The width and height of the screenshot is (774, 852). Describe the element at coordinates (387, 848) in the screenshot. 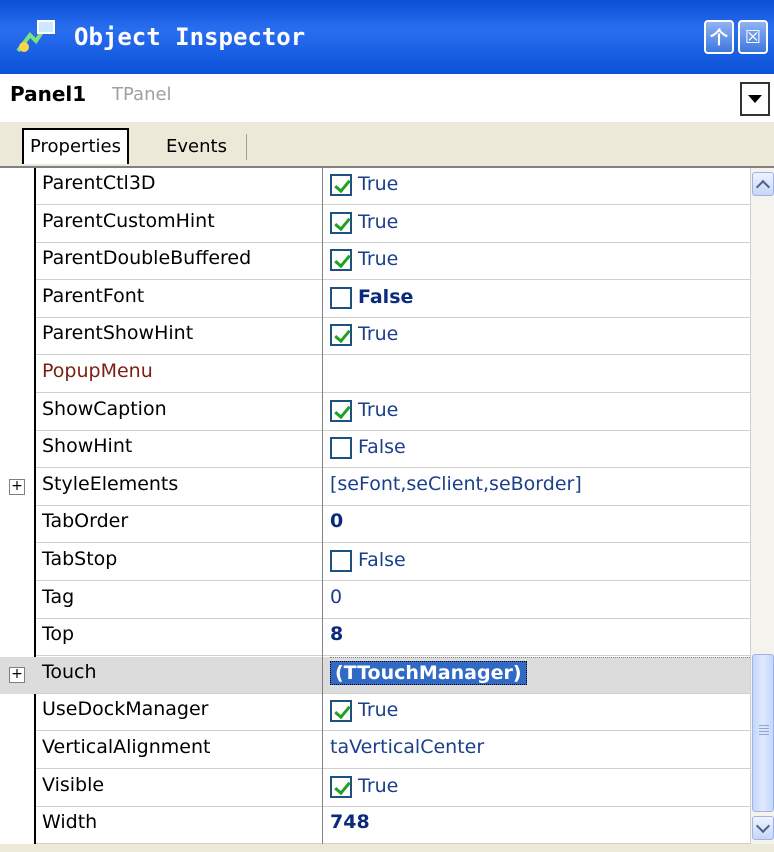

I see `status-strip` at that location.